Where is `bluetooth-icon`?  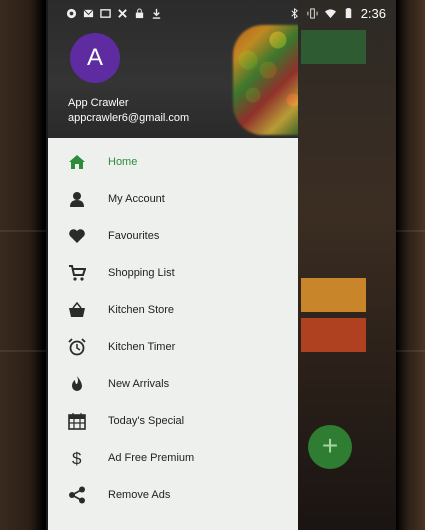 bluetooth-icon is located at coordinates (294, 13).